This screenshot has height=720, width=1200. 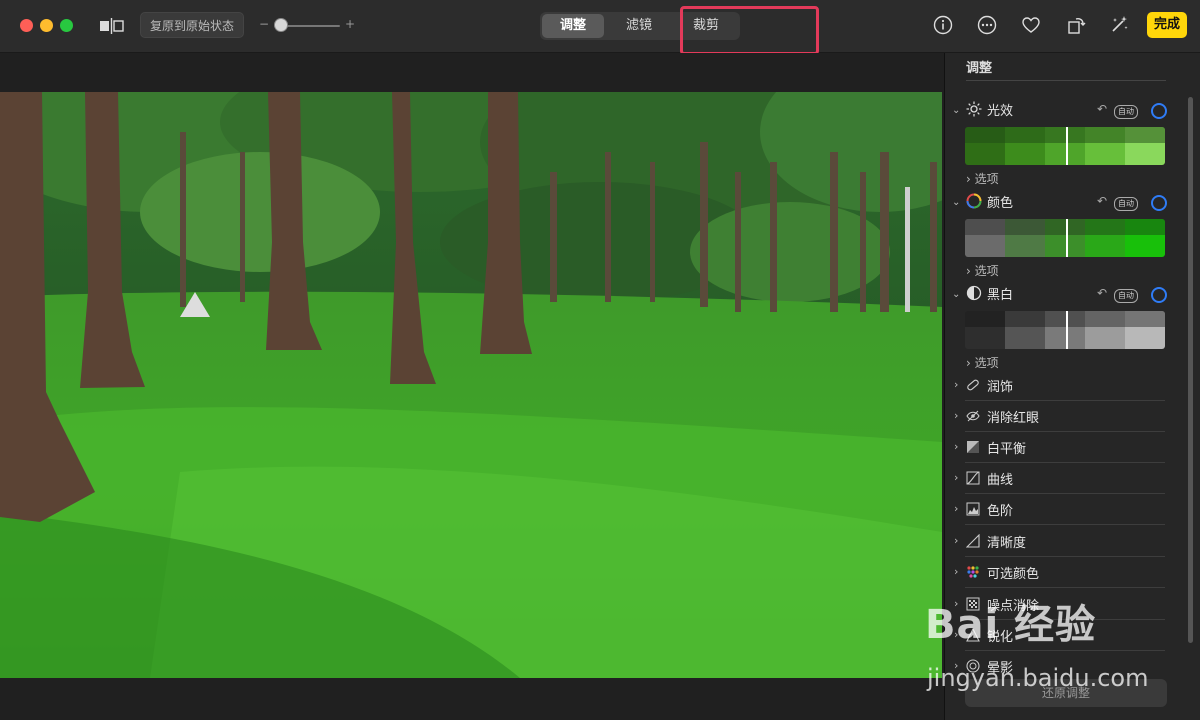 What do you see at coordinates (66, 25) in the screenshot?
I see `maximize-window-button` at bounding box center [66, 25].